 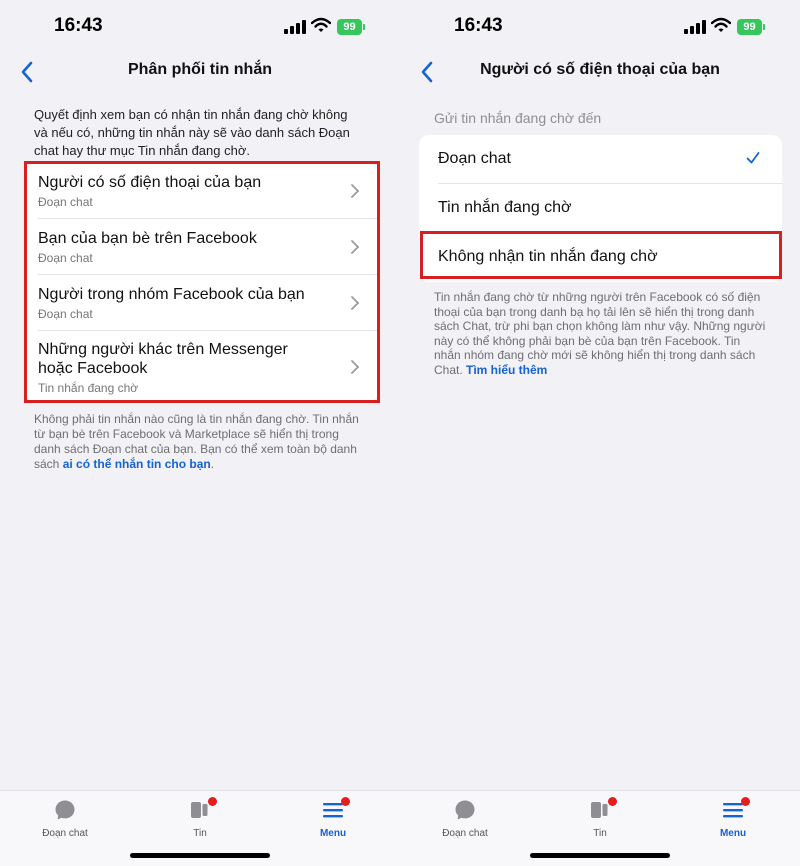 I want to click on option-label: Đoạn chat, so click(x=474, y=158).